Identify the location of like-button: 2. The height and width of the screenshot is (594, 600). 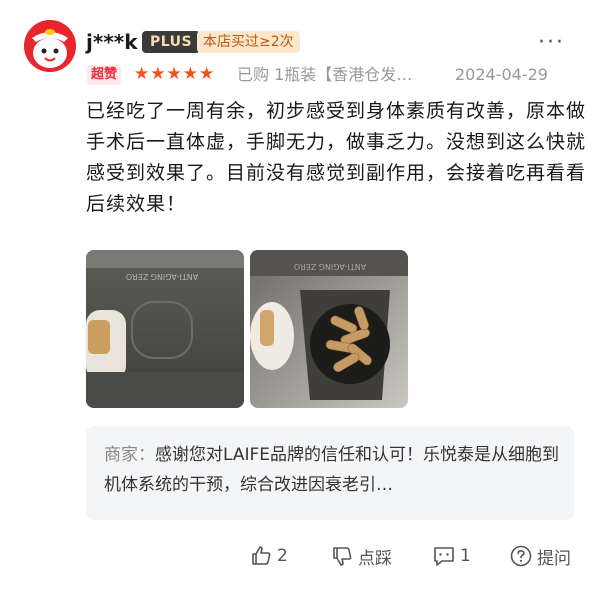
(268, 556).